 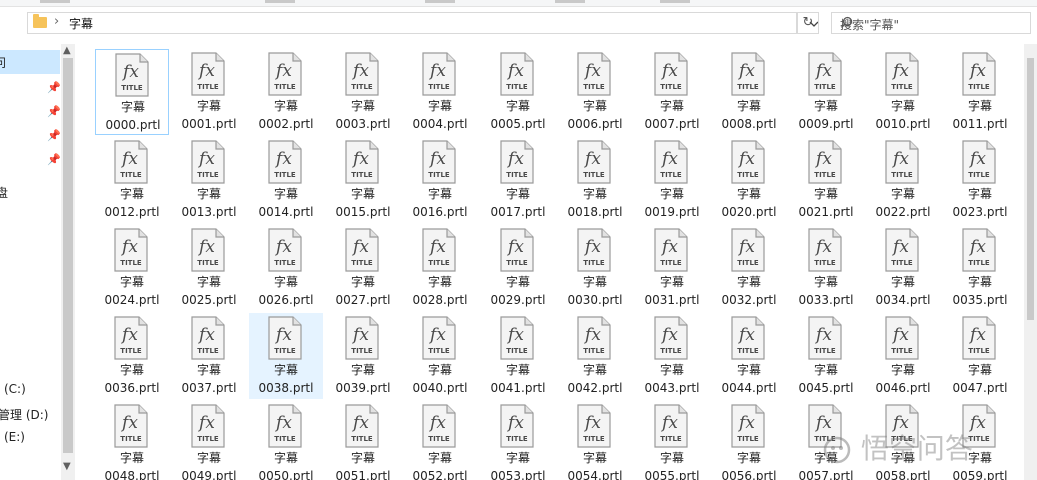 I want to click on file-item: fx TITLE 字幕 0012.prtl, so click(x=132, y=180).